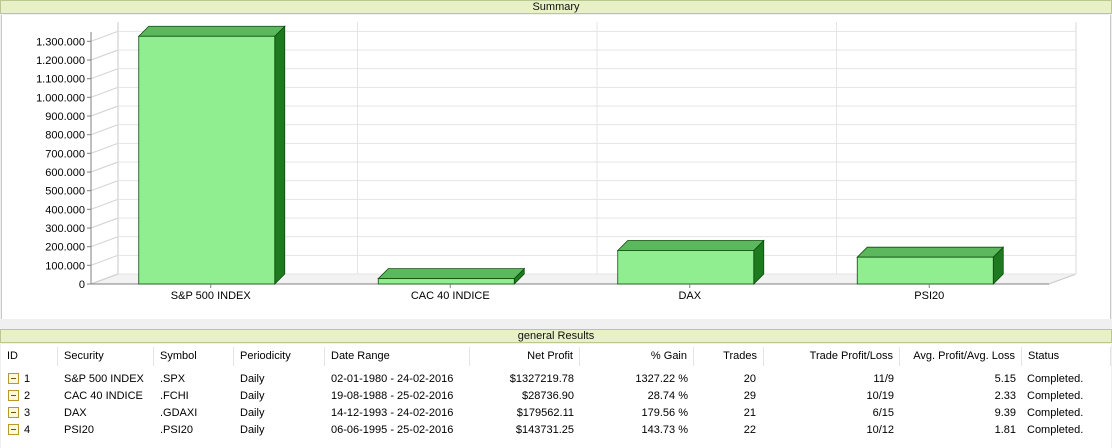 The height and width of the screenshot is (448, 1112). What do you see at coordinates (661, 379) in the screenshot?
I see `cell-gain: 1327.22 %` at bounding box center [661, 379].